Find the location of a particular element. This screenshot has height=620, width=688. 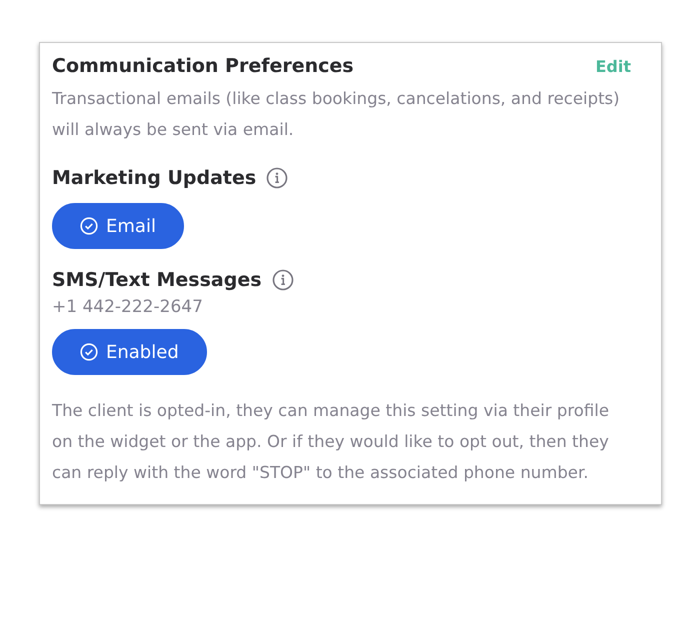

phone-number: +1 442-222-2647 is located at coordinates (128, 307).